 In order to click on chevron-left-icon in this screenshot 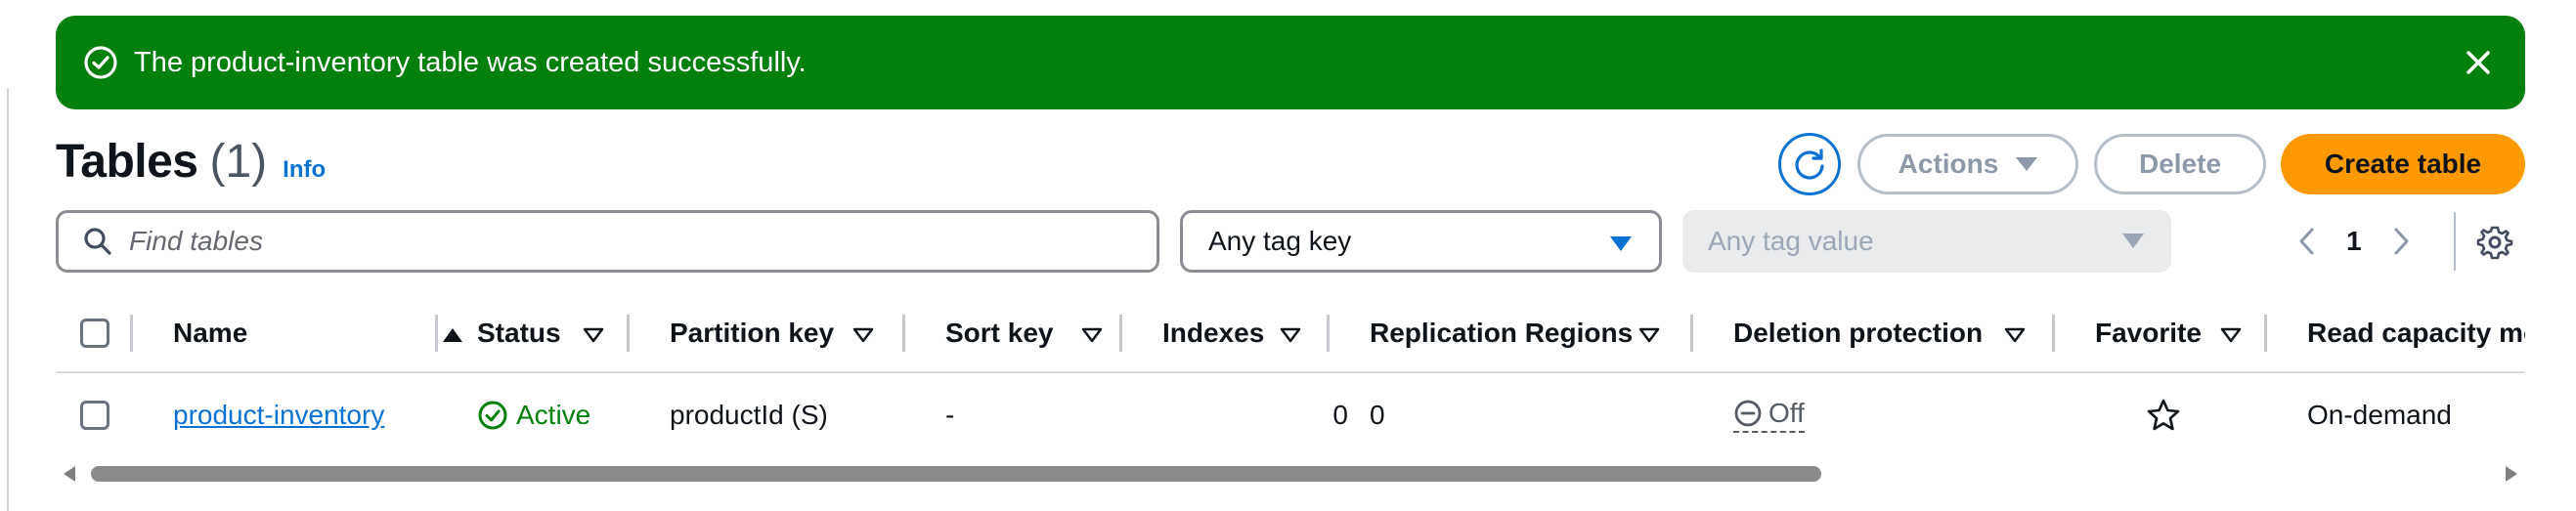, I will do `click(2306, 241)`.